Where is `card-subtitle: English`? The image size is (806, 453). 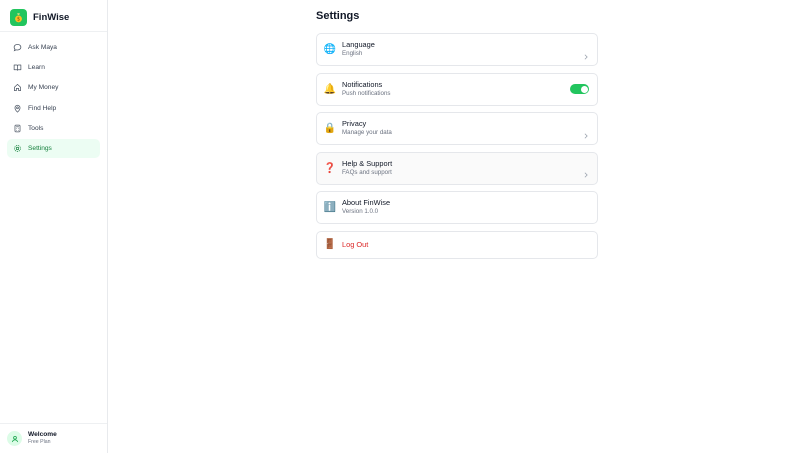
card-subtitle: English is located at coordinates (352, 54).